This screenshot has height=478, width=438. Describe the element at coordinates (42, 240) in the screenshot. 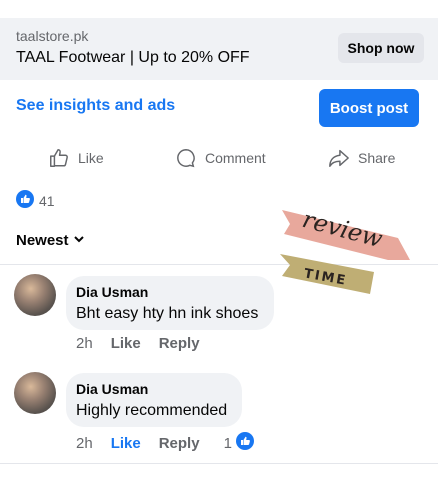

I see `sort-label: Newest` at that location.